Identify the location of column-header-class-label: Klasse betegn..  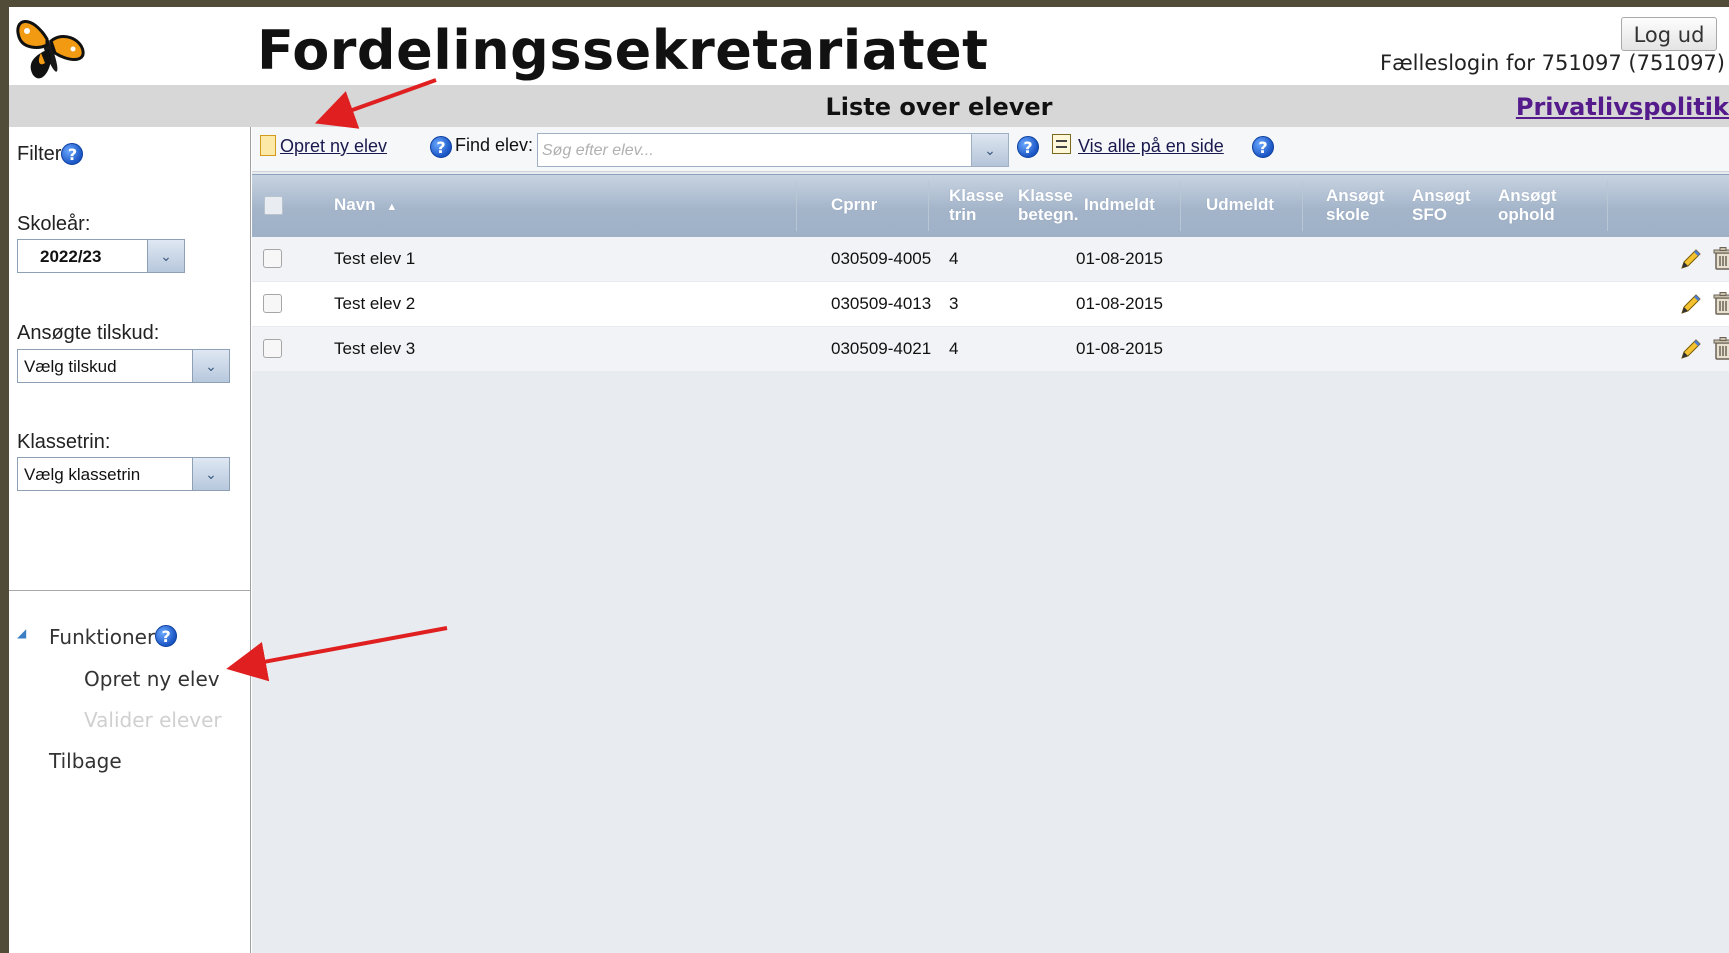
(1048, 205).